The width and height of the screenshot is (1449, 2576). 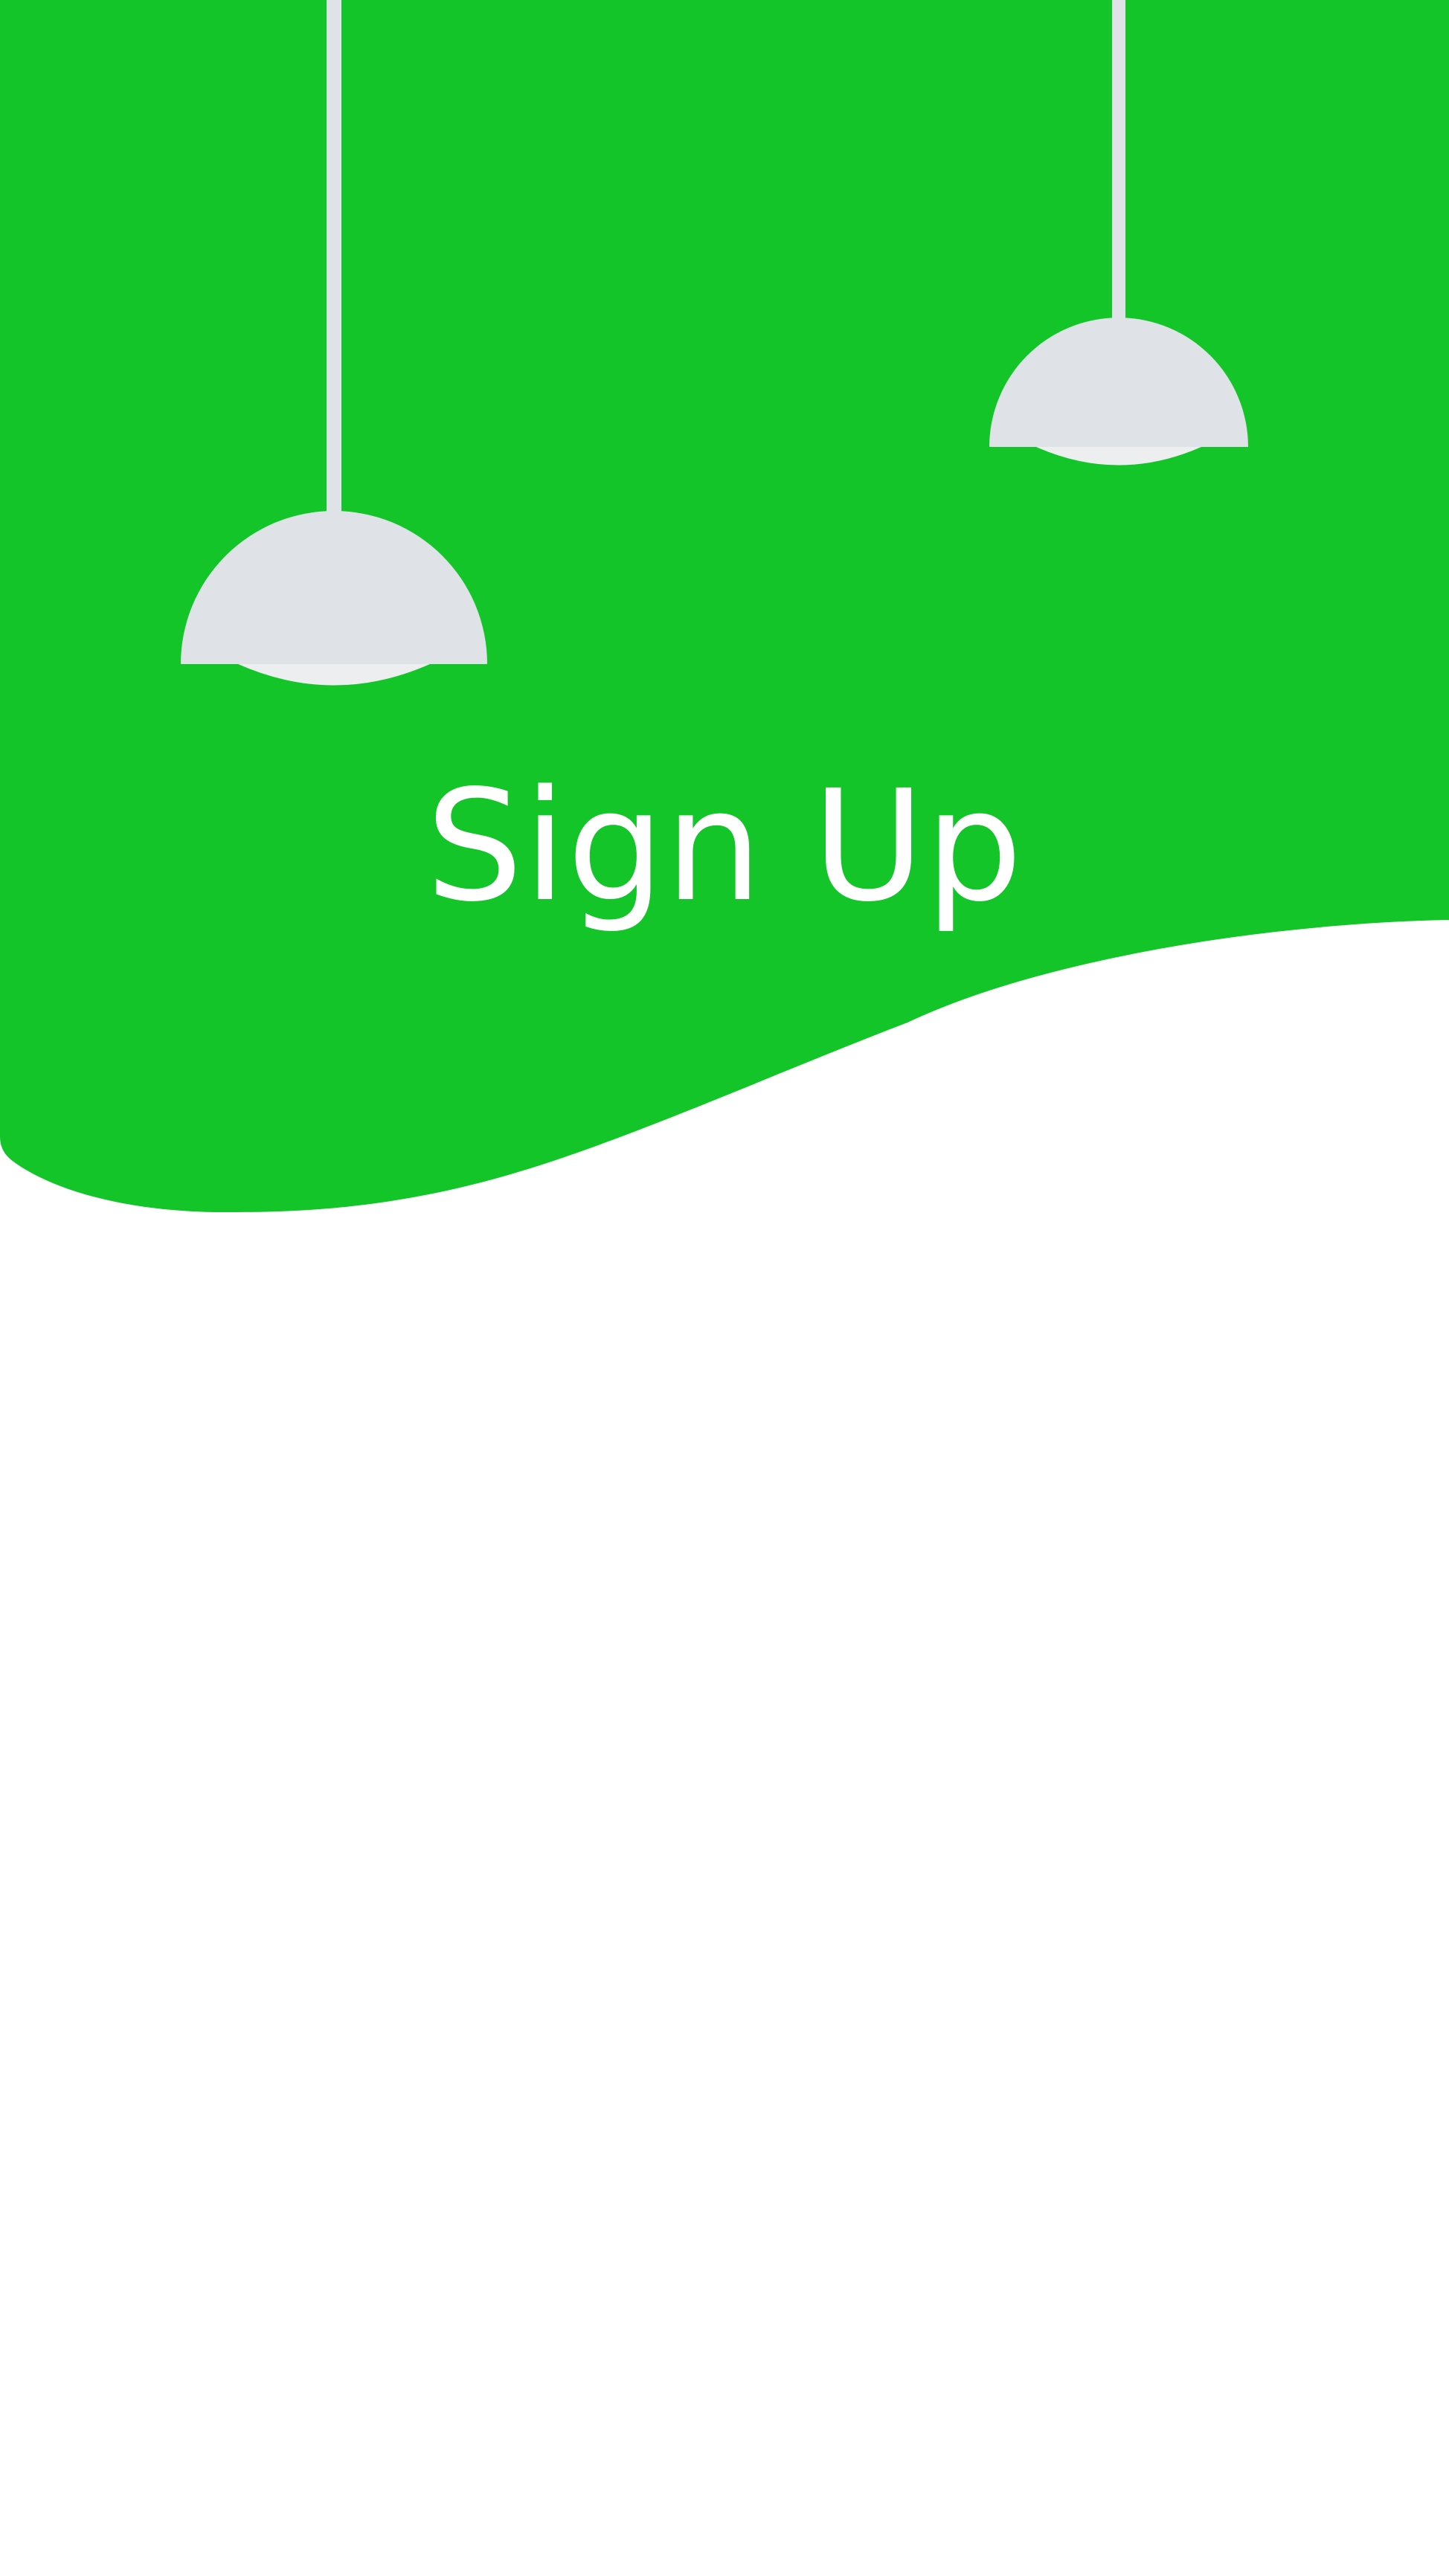 I want to click on left-lamp-cord, so click(x=334, y=257).